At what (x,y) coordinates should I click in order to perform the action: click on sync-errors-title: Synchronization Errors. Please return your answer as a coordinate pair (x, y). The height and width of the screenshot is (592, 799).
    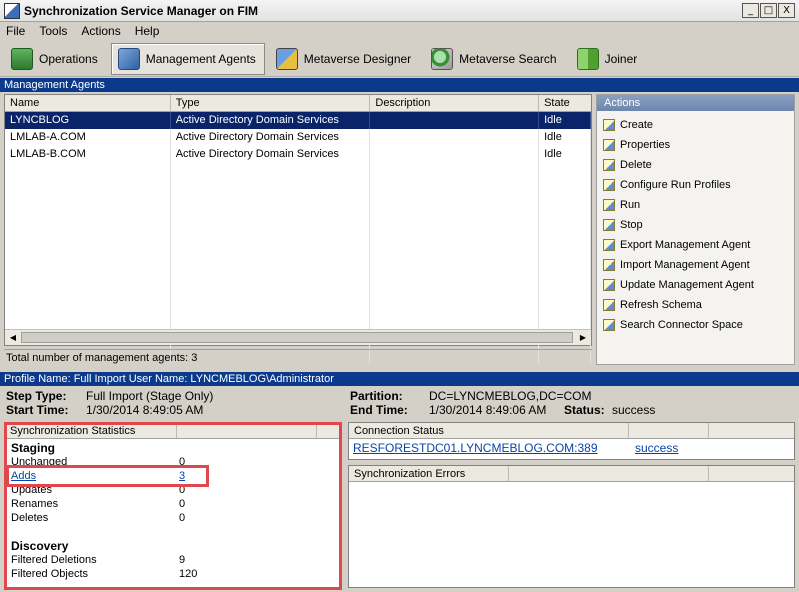
    Looking at the image, I should click on (429, 473).